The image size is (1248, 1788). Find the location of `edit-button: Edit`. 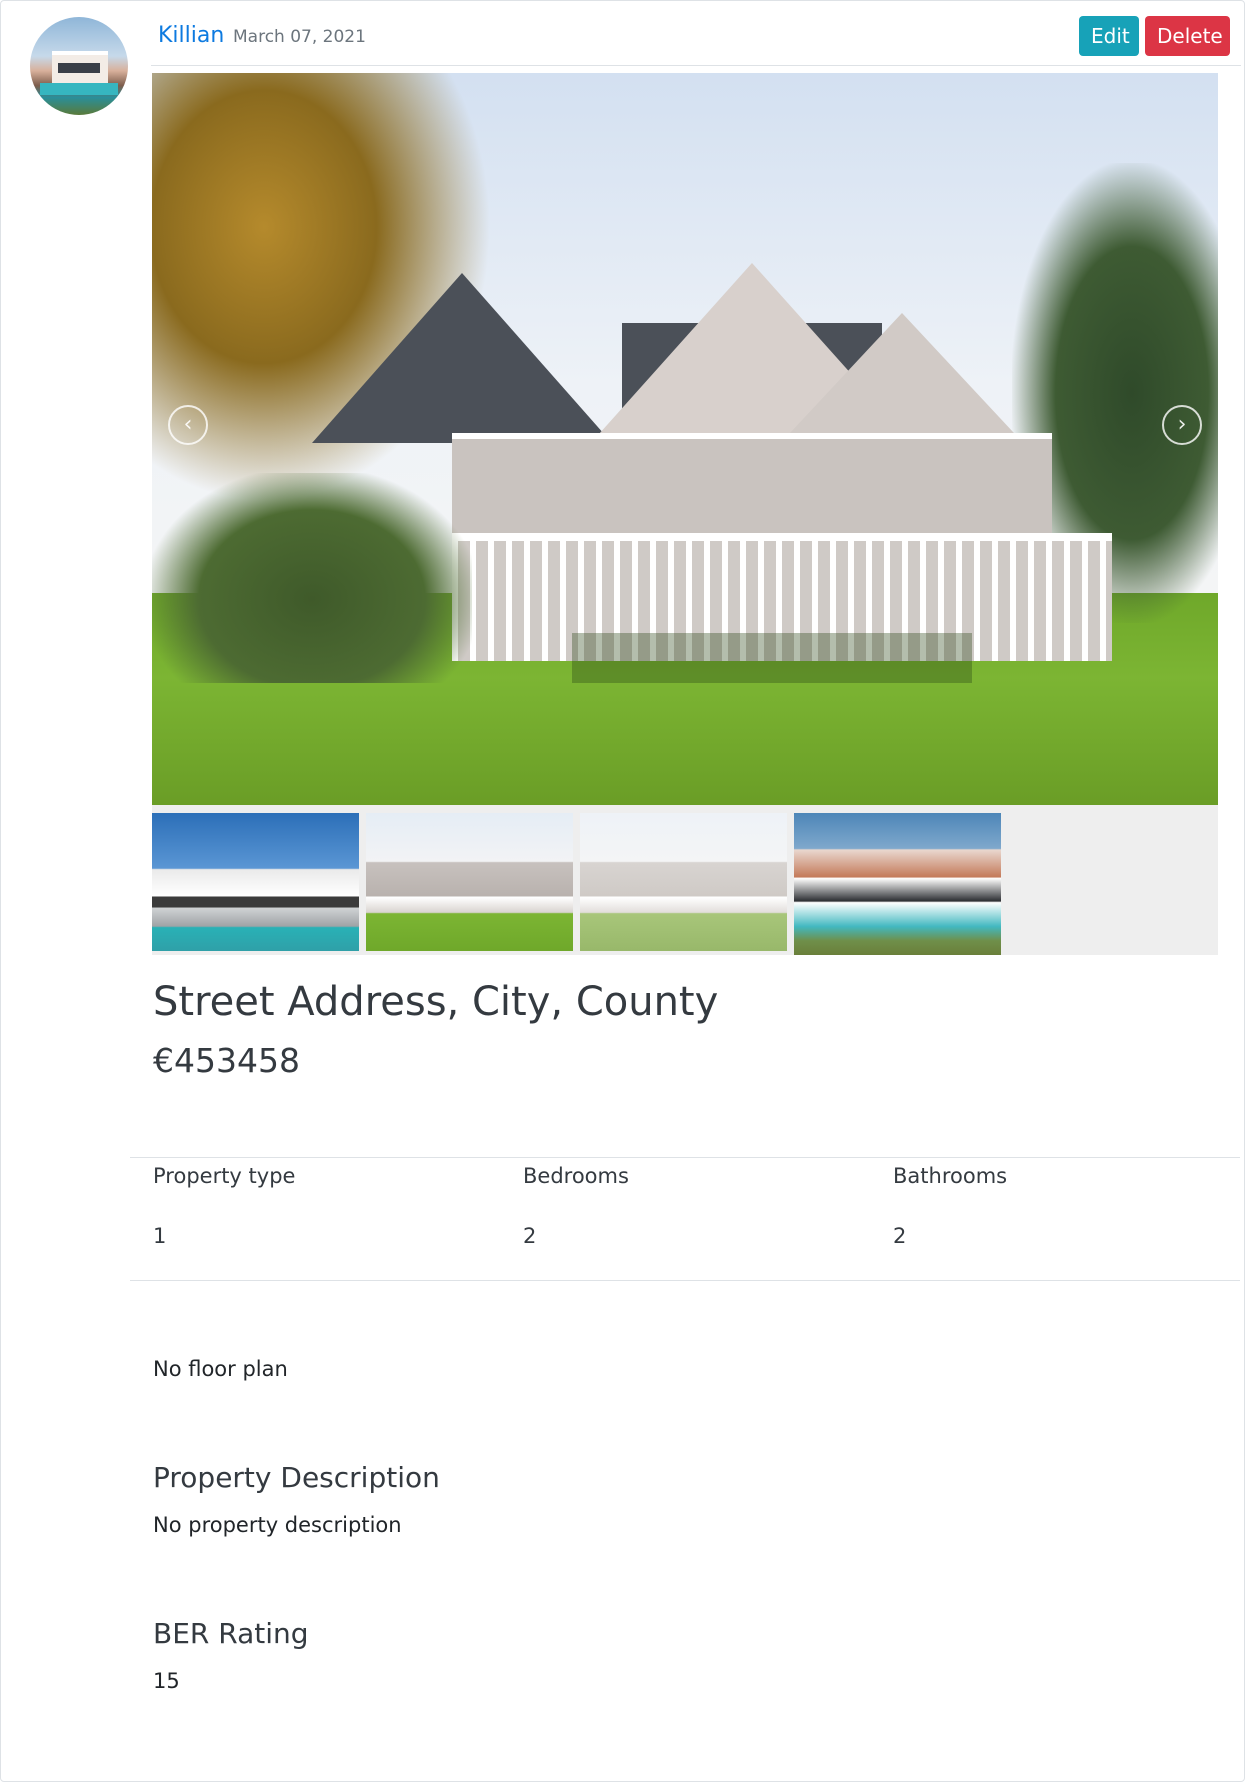

edit-button: Edit is located at coordinates (1109, 36).